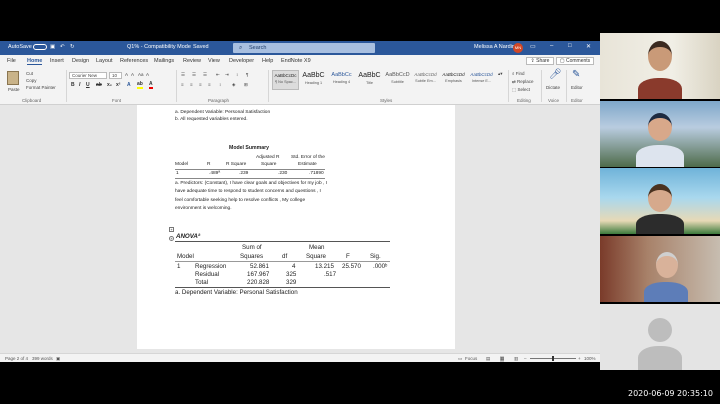 This screenshot has height=404, width=720. I want to click on decrease-indent-icon: ⇤, so click(218, 75).